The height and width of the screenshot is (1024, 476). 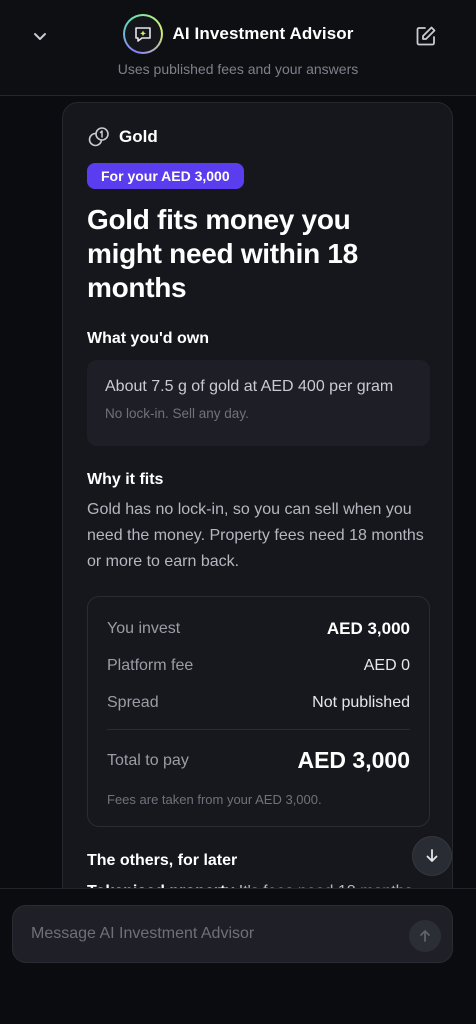 I want to click on others-heading: The others, for later, so click(x=162, y=860).